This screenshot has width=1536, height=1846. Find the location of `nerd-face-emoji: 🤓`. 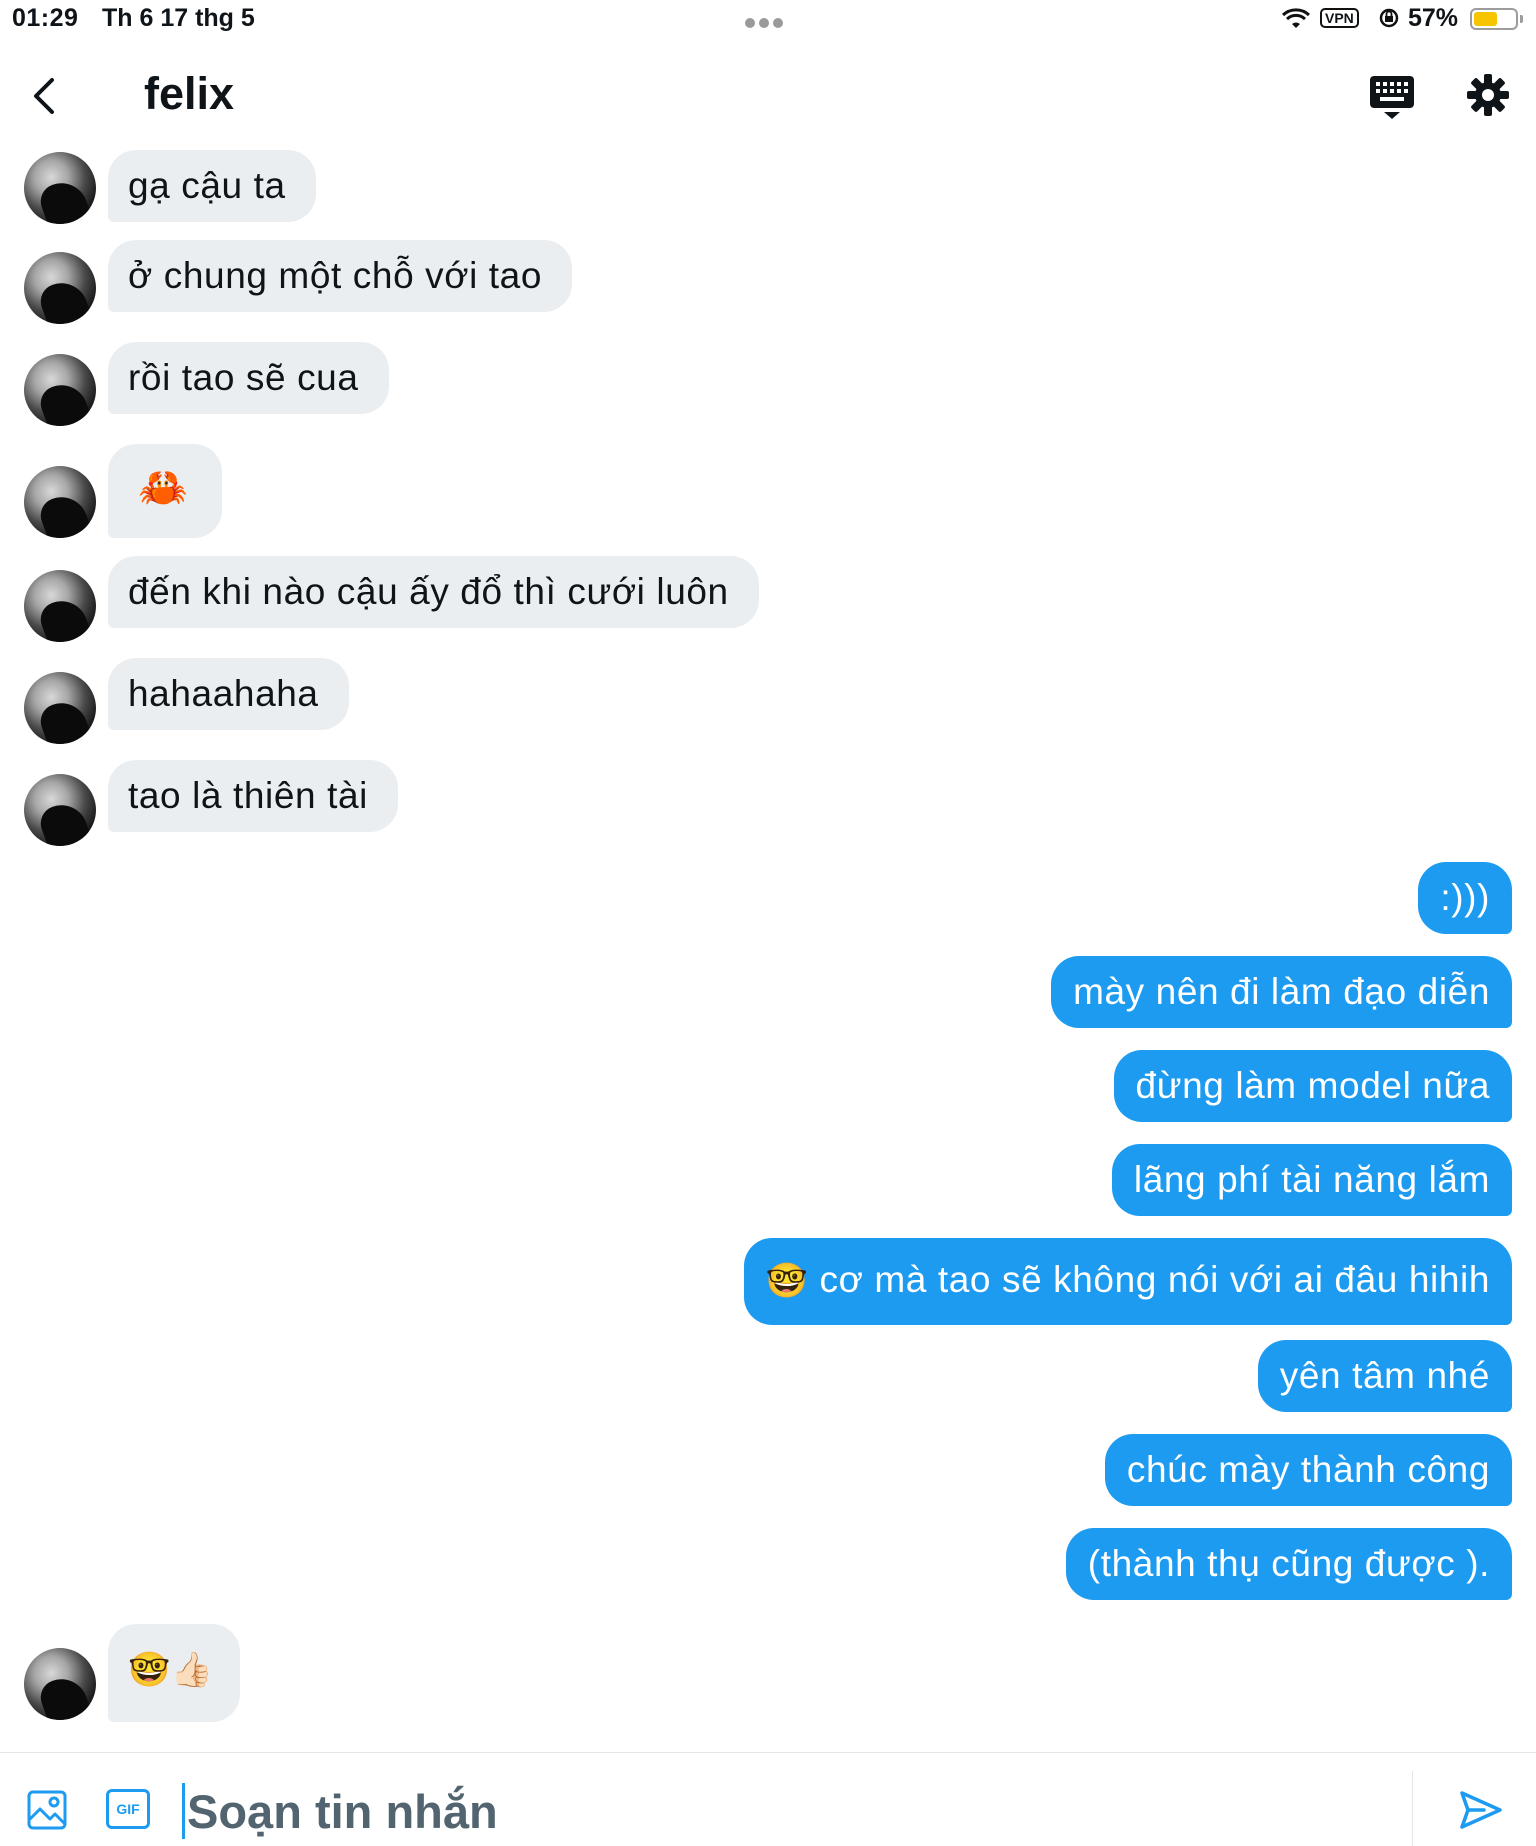

nerd-face-emoji: 🤓 is located at coordinates (787, 1281).